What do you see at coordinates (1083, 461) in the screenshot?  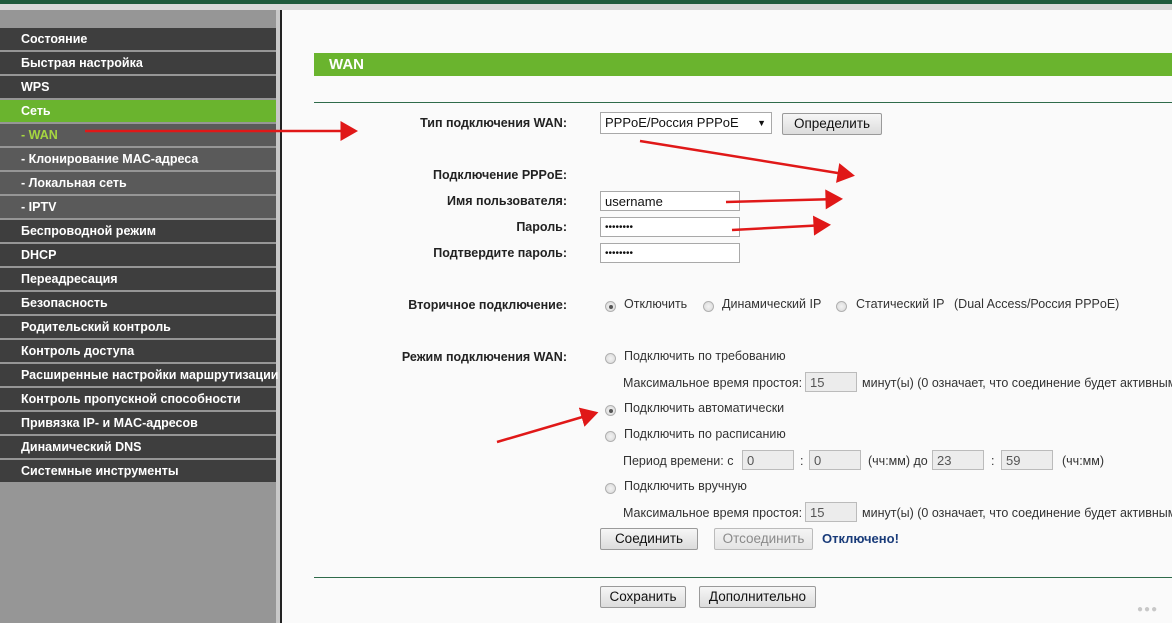 I see `hhmm-label: (чч:мм)` at bounding box center [1083, 461].